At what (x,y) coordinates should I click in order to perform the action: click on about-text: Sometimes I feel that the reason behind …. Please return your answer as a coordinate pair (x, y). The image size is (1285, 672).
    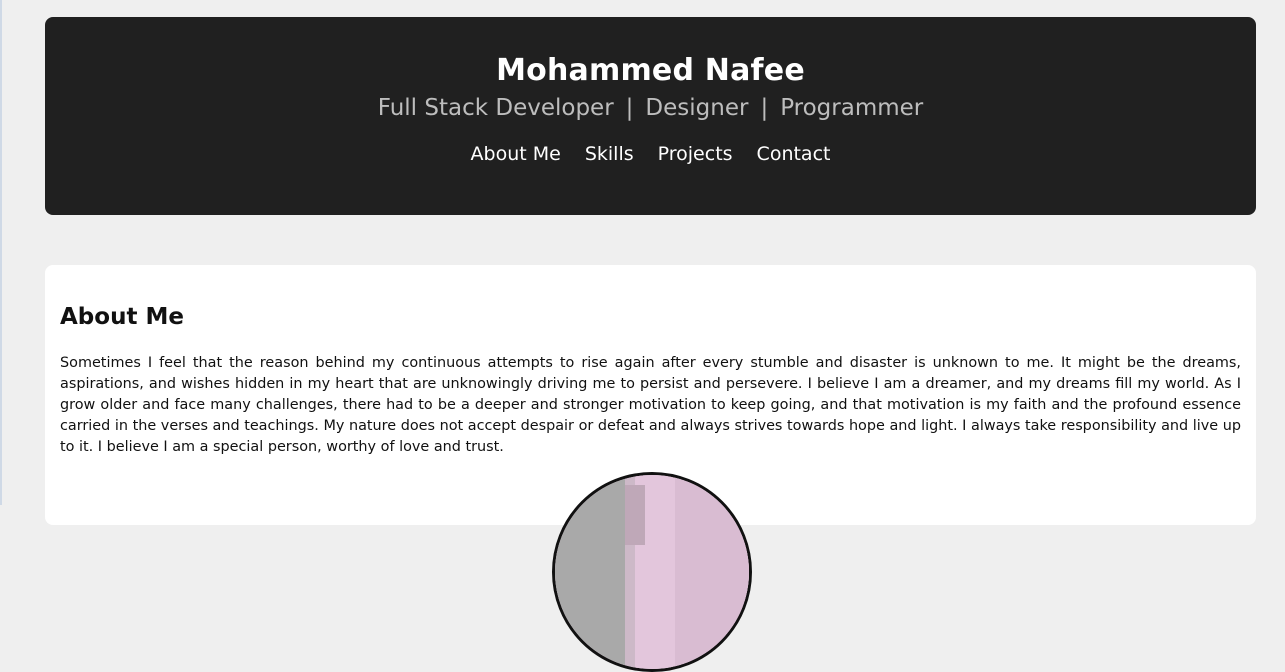
    Looking at the image, I should click on (650, 405).